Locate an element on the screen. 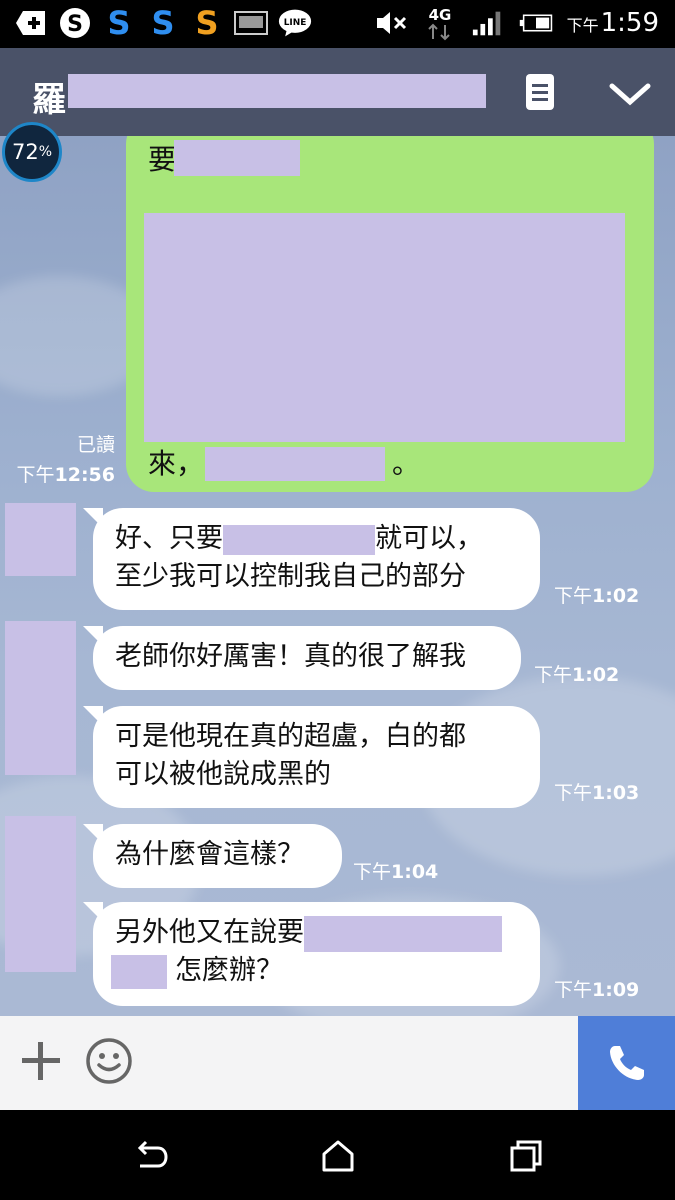 The image size is (675, 1200). floating-usage-badge: 72% is located at coordinates (32, 152).